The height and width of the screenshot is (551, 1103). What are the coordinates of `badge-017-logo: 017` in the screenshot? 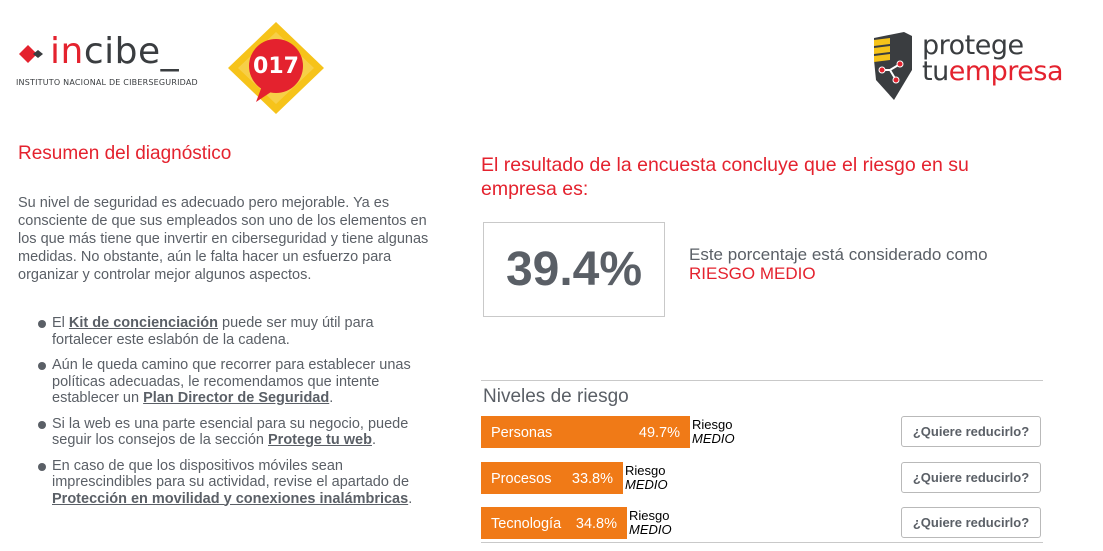 It's located at (276, 68).